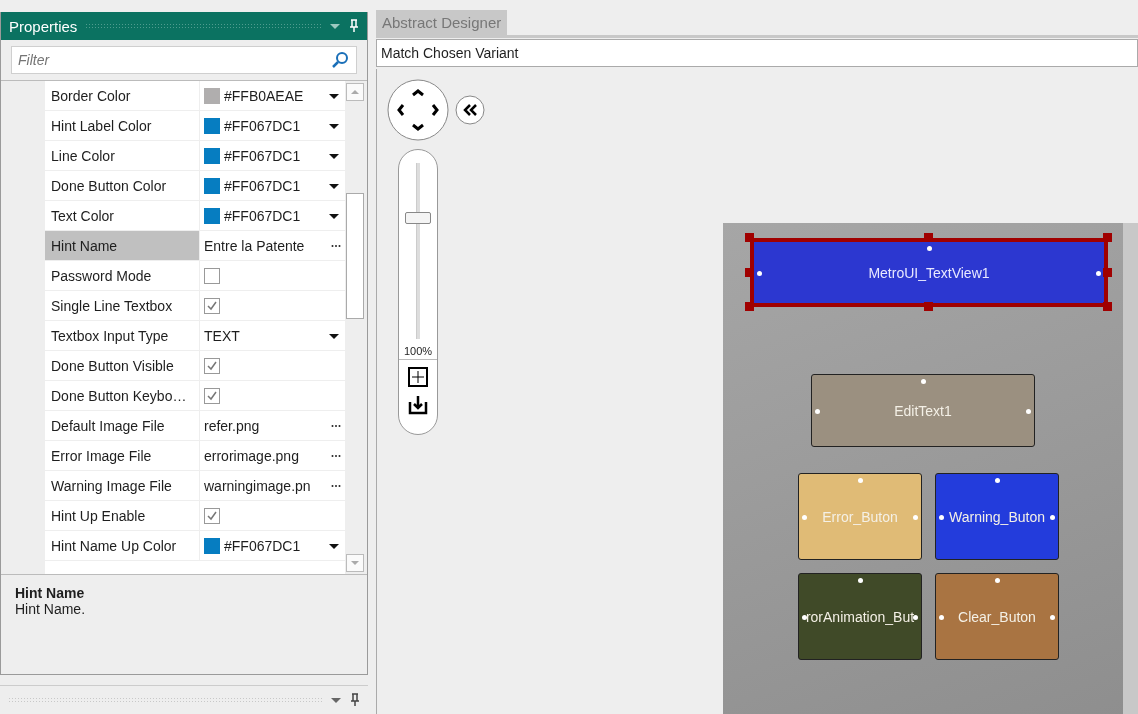 Image resolution: width=1138 pixels, height=714 pixels. I want to click on widget: MetroUI_TextView1, so click(929, 272).